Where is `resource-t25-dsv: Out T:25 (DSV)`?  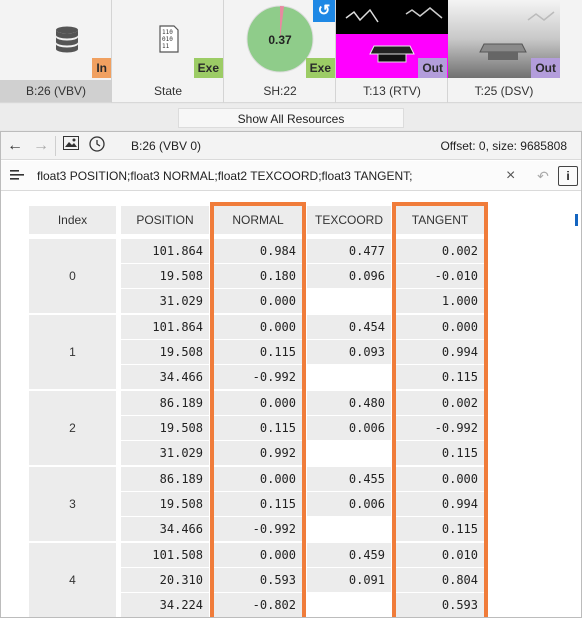
resource-t25-dsv: Out T:25 (DSV) is located at coordinates (504, 51).